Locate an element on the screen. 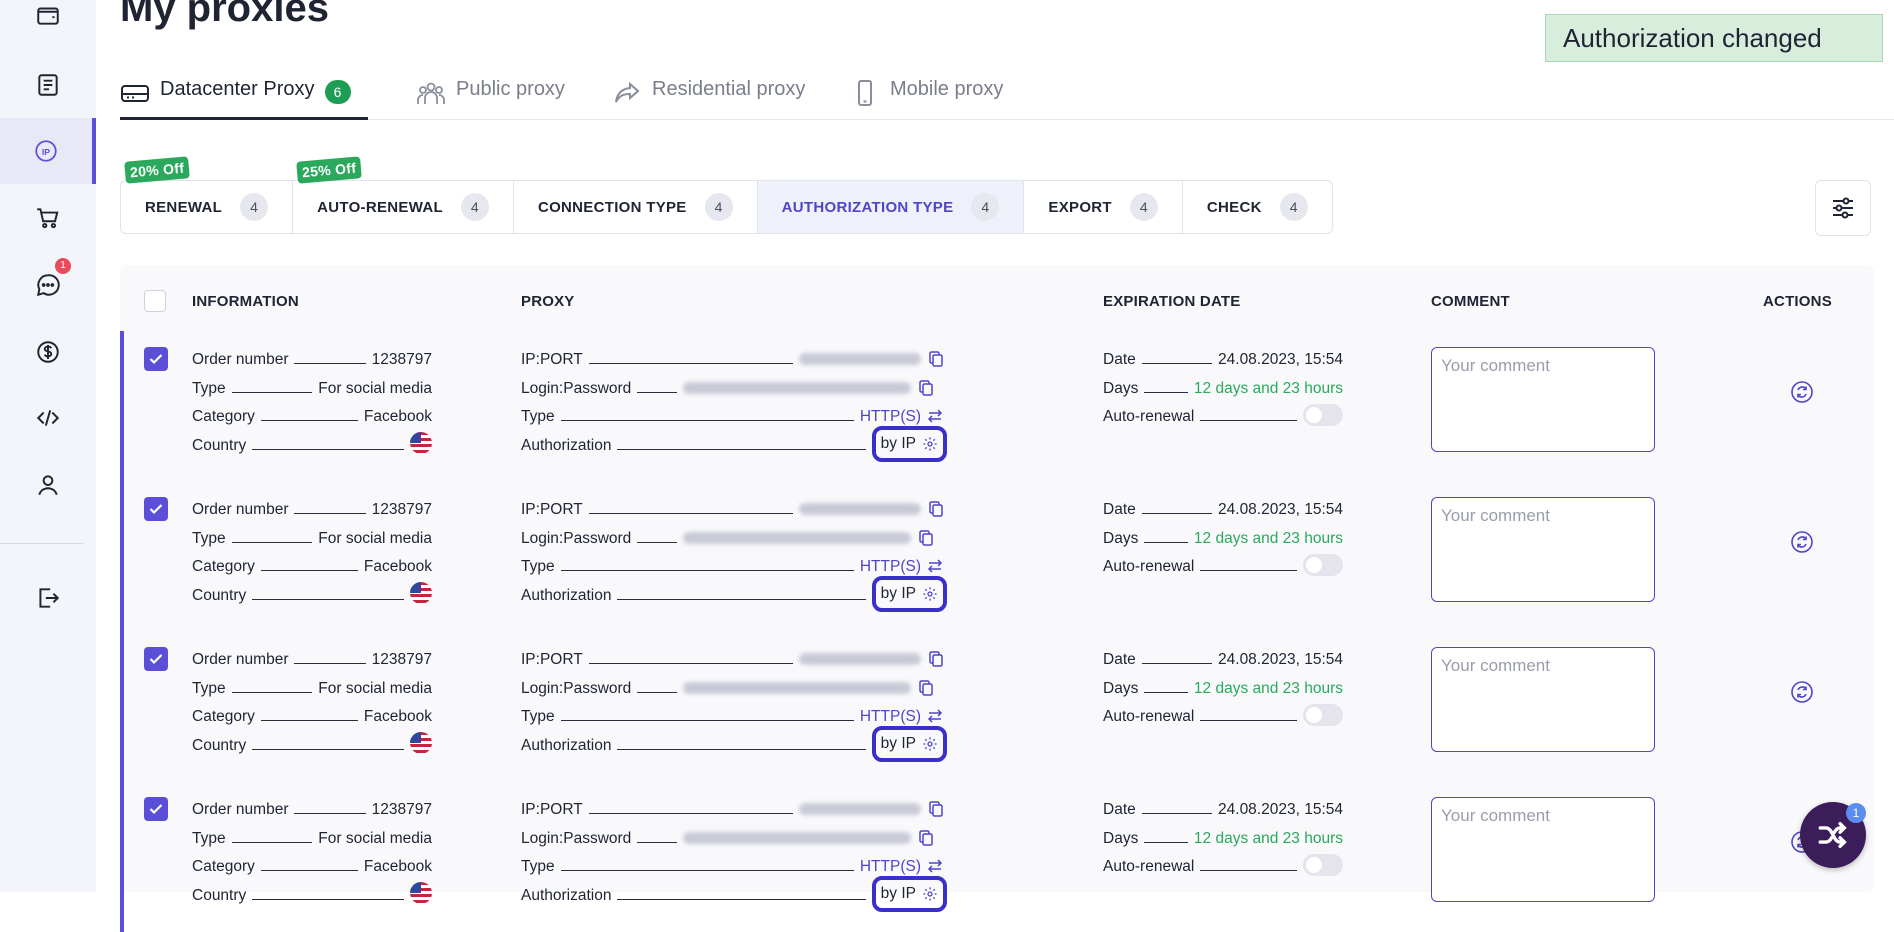 This screenshot has height=932, width=1894. connection-type-button: CONNECTION TYPE 4 is located at coordinates (636, 207).